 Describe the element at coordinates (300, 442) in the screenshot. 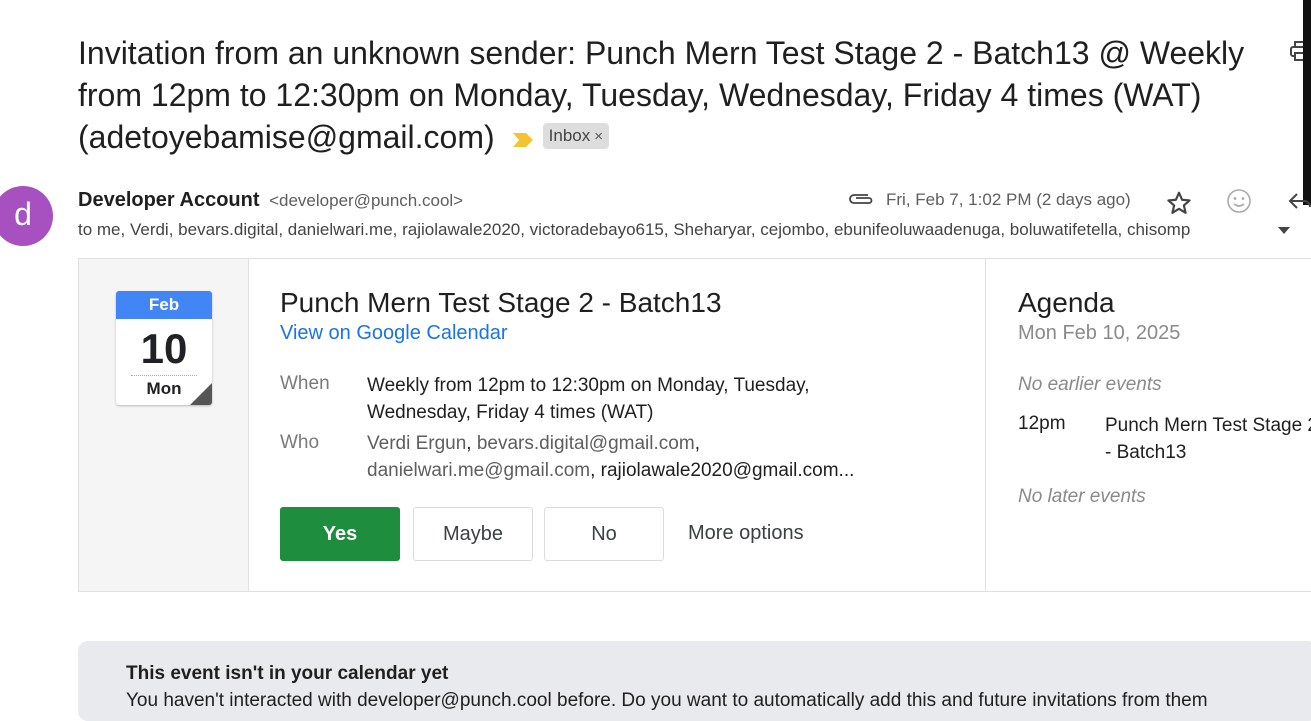

I see `who-label: Who` at that location.